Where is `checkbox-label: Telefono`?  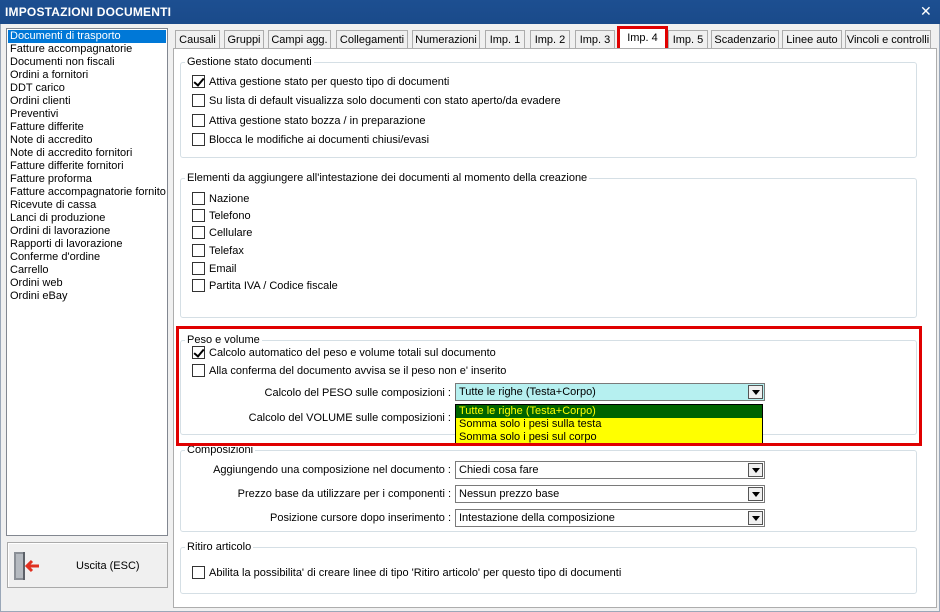
checkbox-label: Telefono is located at coordinates (230, 216).